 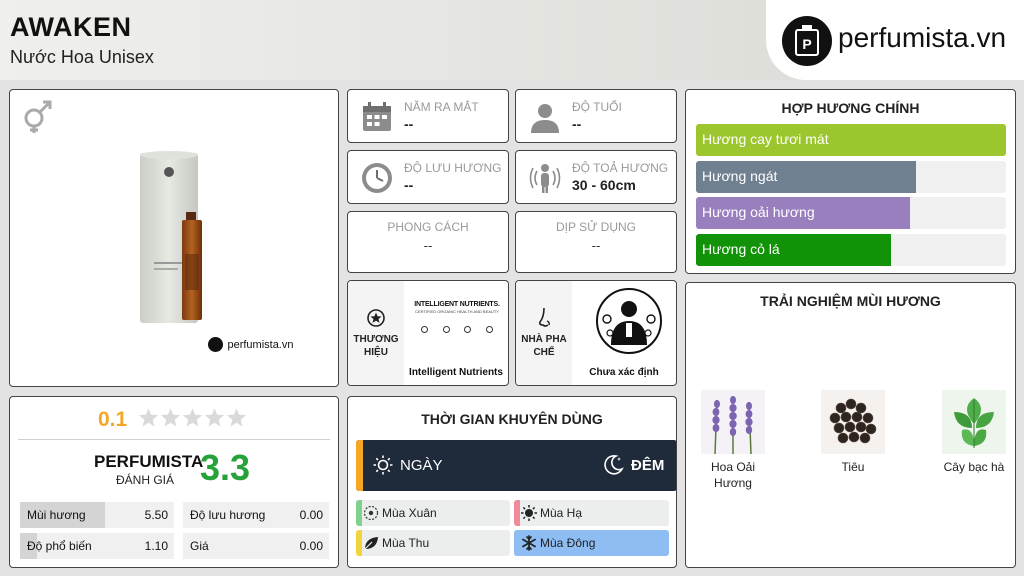 I want to click on age-card: ĐỘ TUỔI --, so click(x=596, y=116).